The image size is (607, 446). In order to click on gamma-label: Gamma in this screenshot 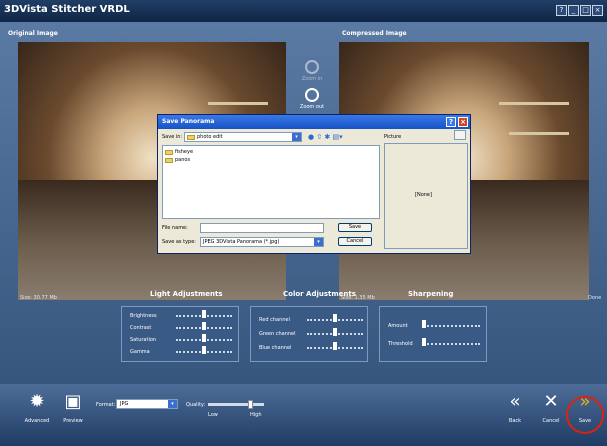, I will do `click(140, 352)`.